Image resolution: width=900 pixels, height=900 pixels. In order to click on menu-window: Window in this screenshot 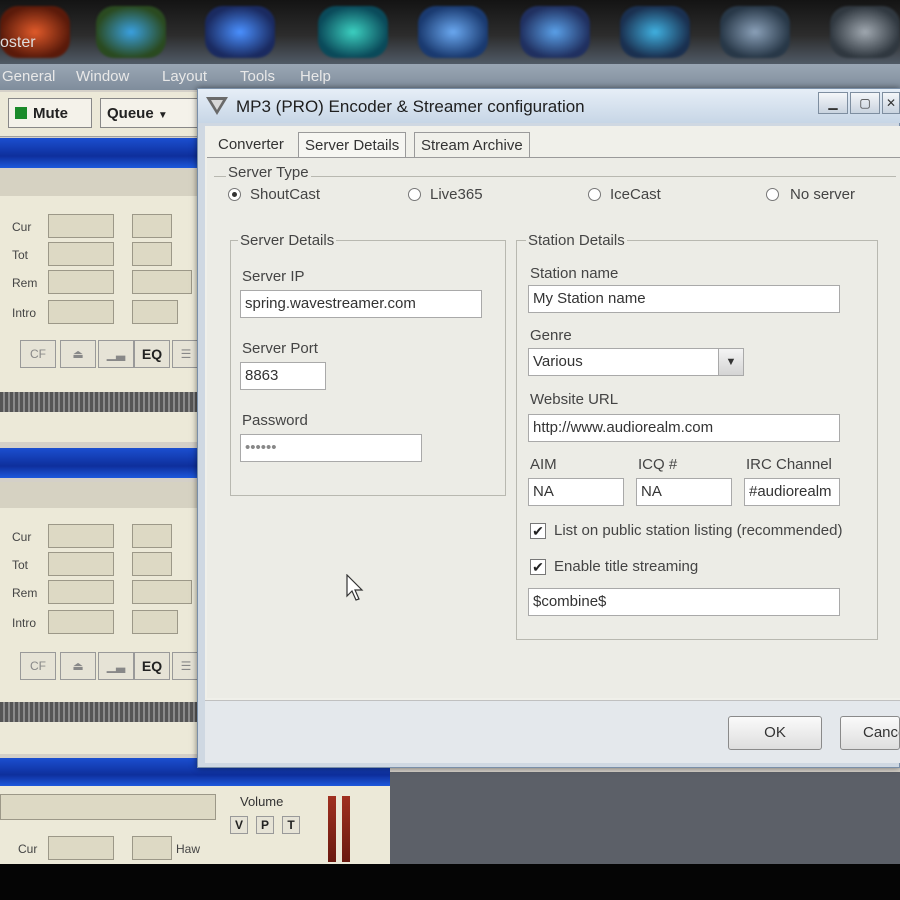, I will do `click(102, 76)`.